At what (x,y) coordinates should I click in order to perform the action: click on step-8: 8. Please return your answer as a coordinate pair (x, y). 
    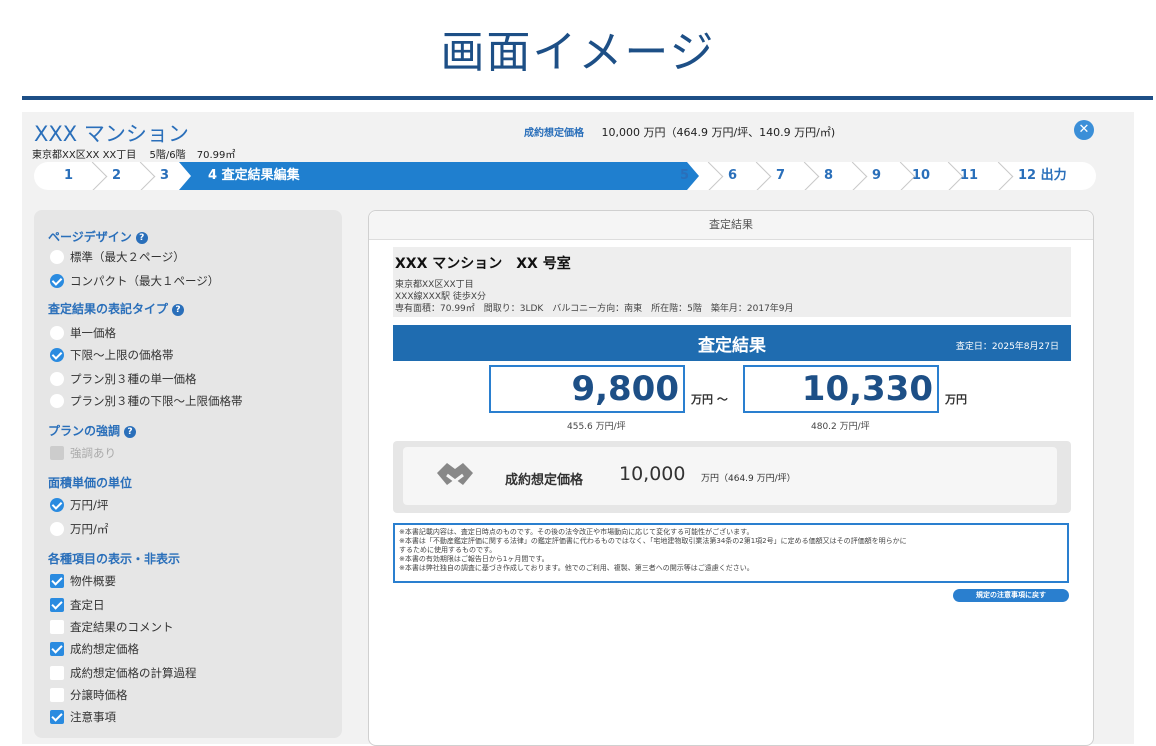
    Looking at the image, I should click on (828, 176).